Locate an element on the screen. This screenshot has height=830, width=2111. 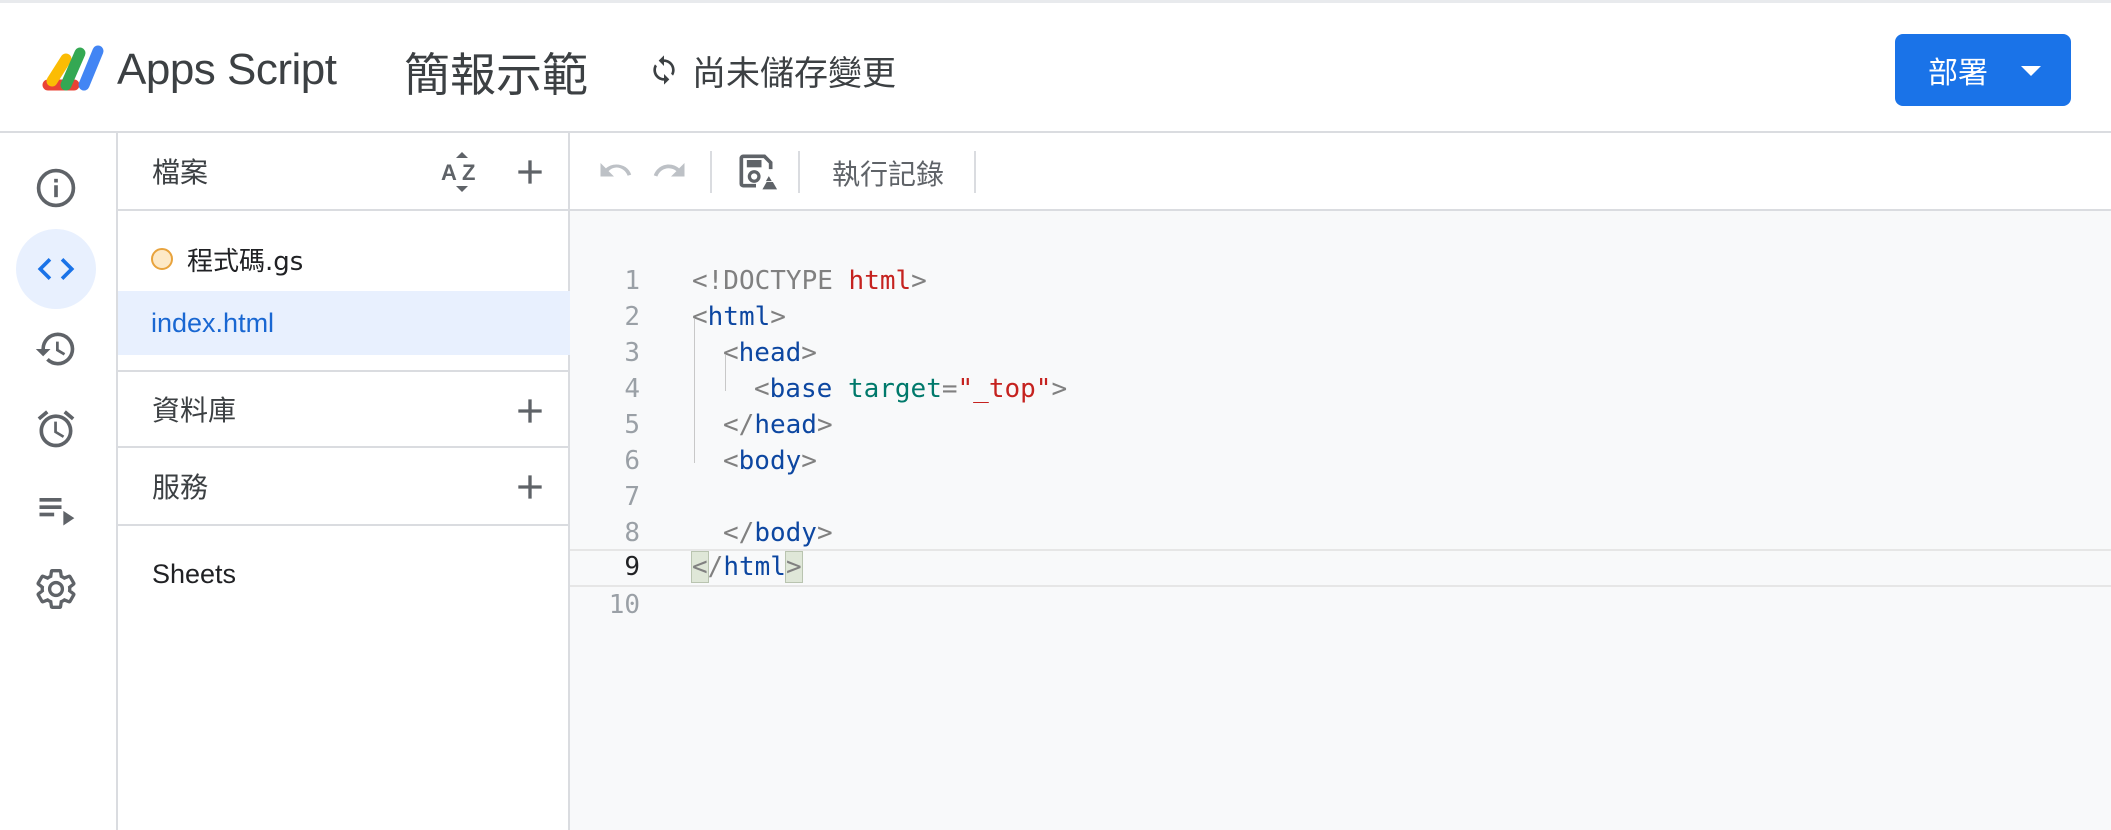
line-number: 3 is located at coordinates (632, 353).